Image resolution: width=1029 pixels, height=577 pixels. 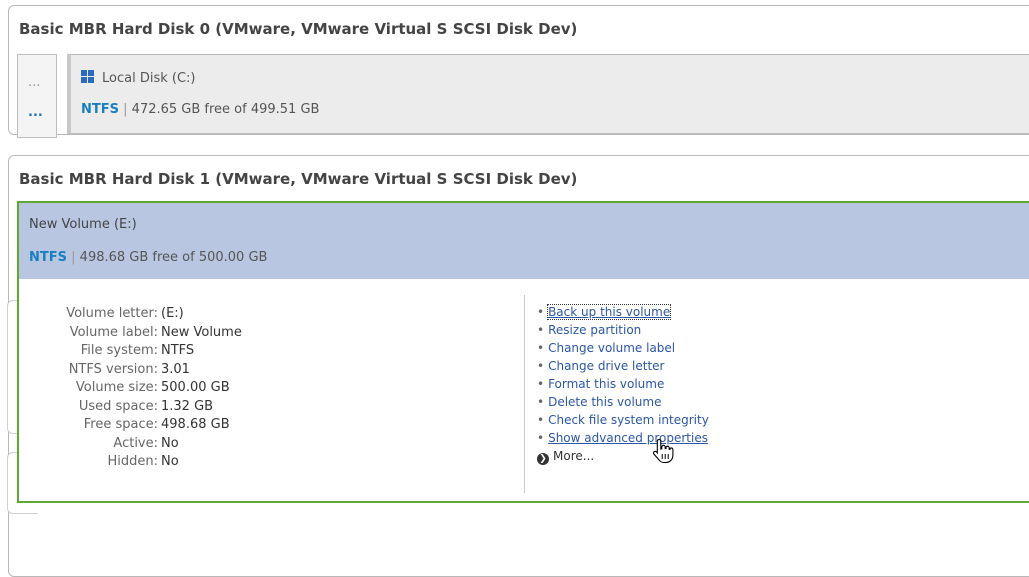 What do you see at coordinates (175, 369) in the screenshot?
I see `property-value: 3.01` at bounding box center [175, 369].